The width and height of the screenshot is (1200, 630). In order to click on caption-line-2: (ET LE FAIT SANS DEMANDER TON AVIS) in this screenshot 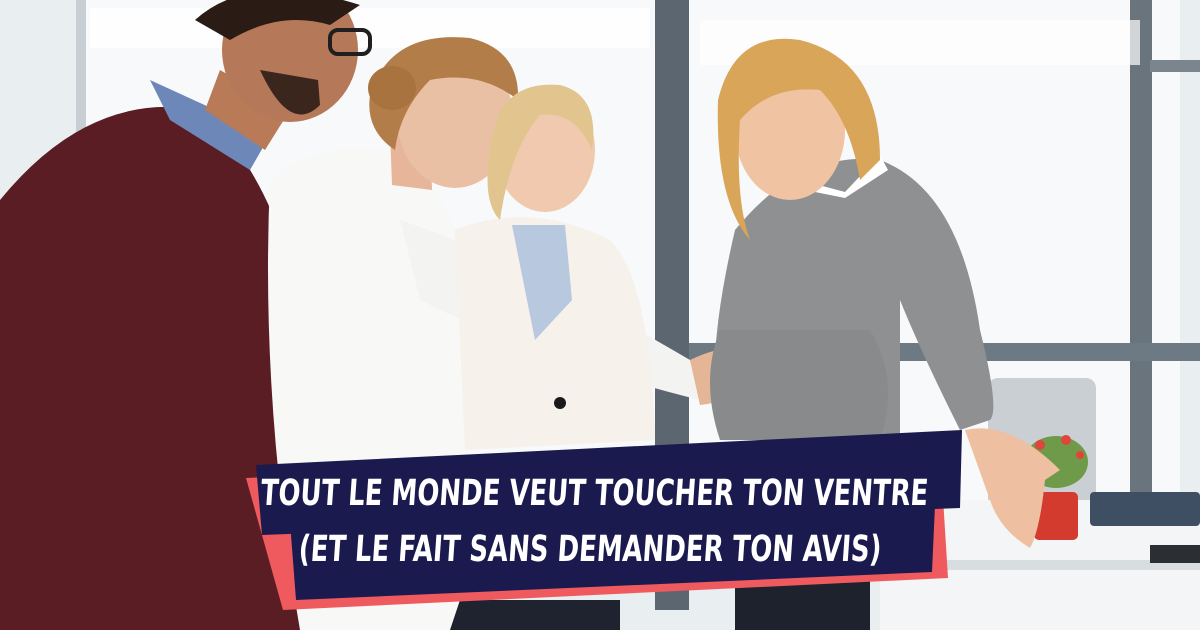, I will do `click(590, 549)`.